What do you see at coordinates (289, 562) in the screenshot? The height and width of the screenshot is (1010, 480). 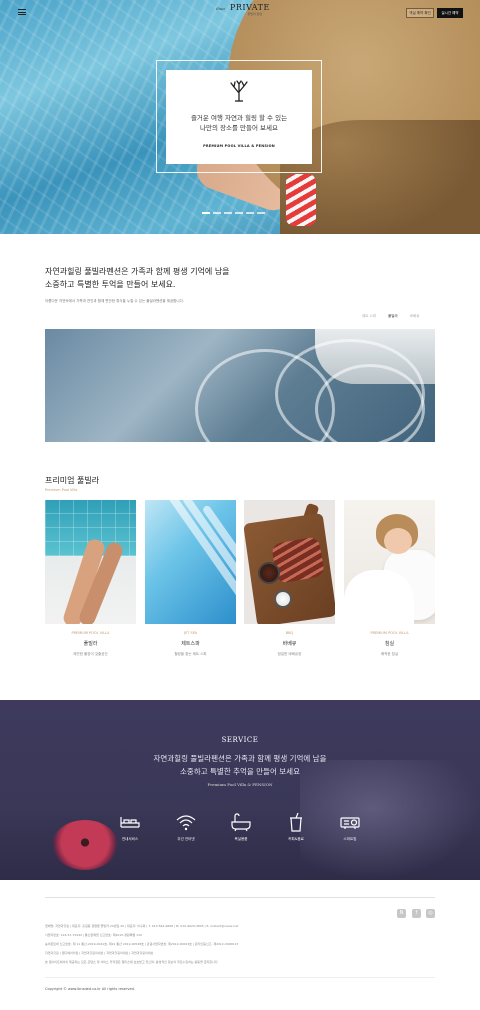 I see `bbq-photo` at bounding box center [289, 562].